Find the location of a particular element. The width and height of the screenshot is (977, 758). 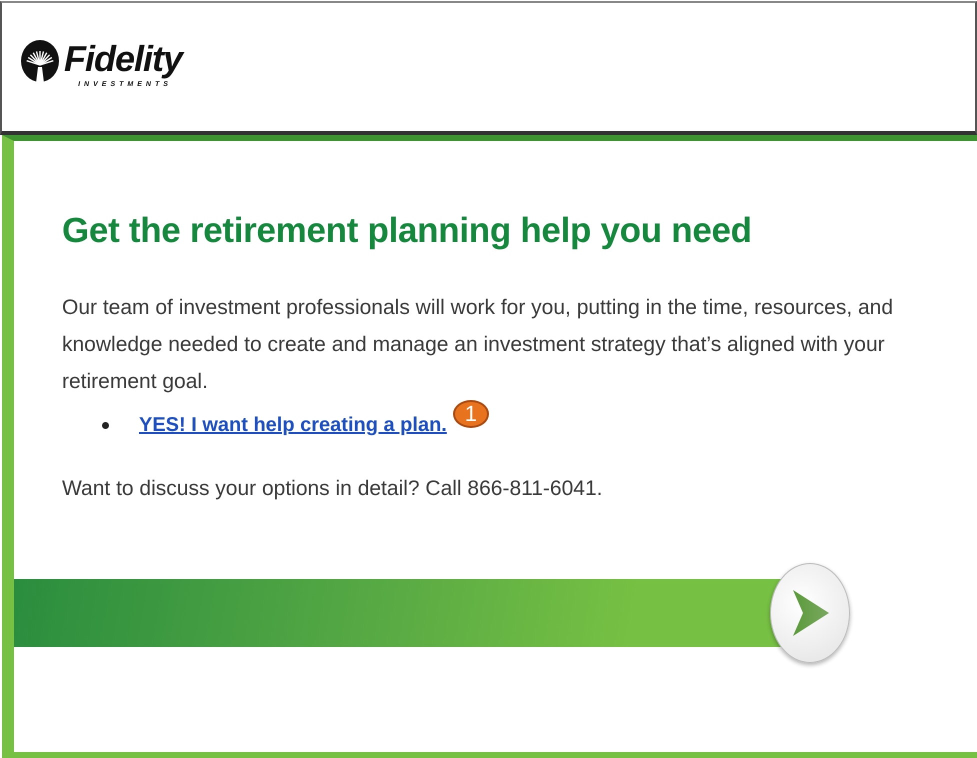

next-button is located at coordinates (810, 613).